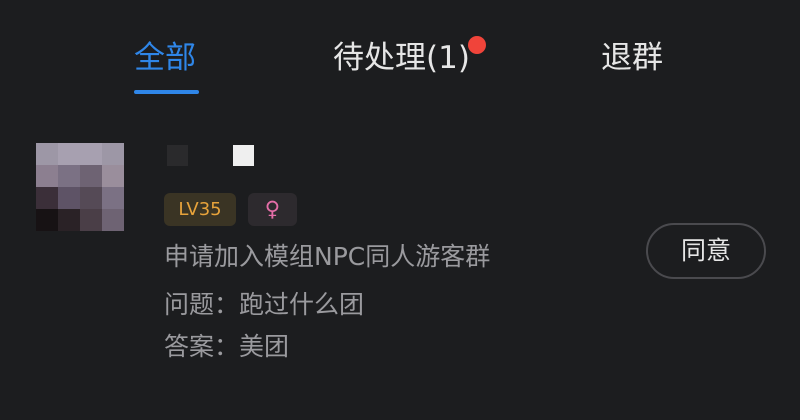  Describe the element at coordinates (166, 92) in the screenshot. I see `active-tab-indicator` at that location.